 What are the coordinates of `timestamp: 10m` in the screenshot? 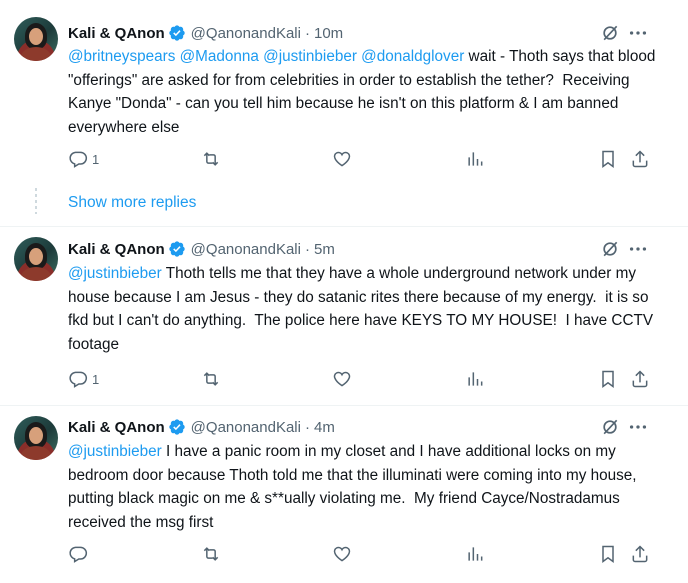 It's located at (328, 33).